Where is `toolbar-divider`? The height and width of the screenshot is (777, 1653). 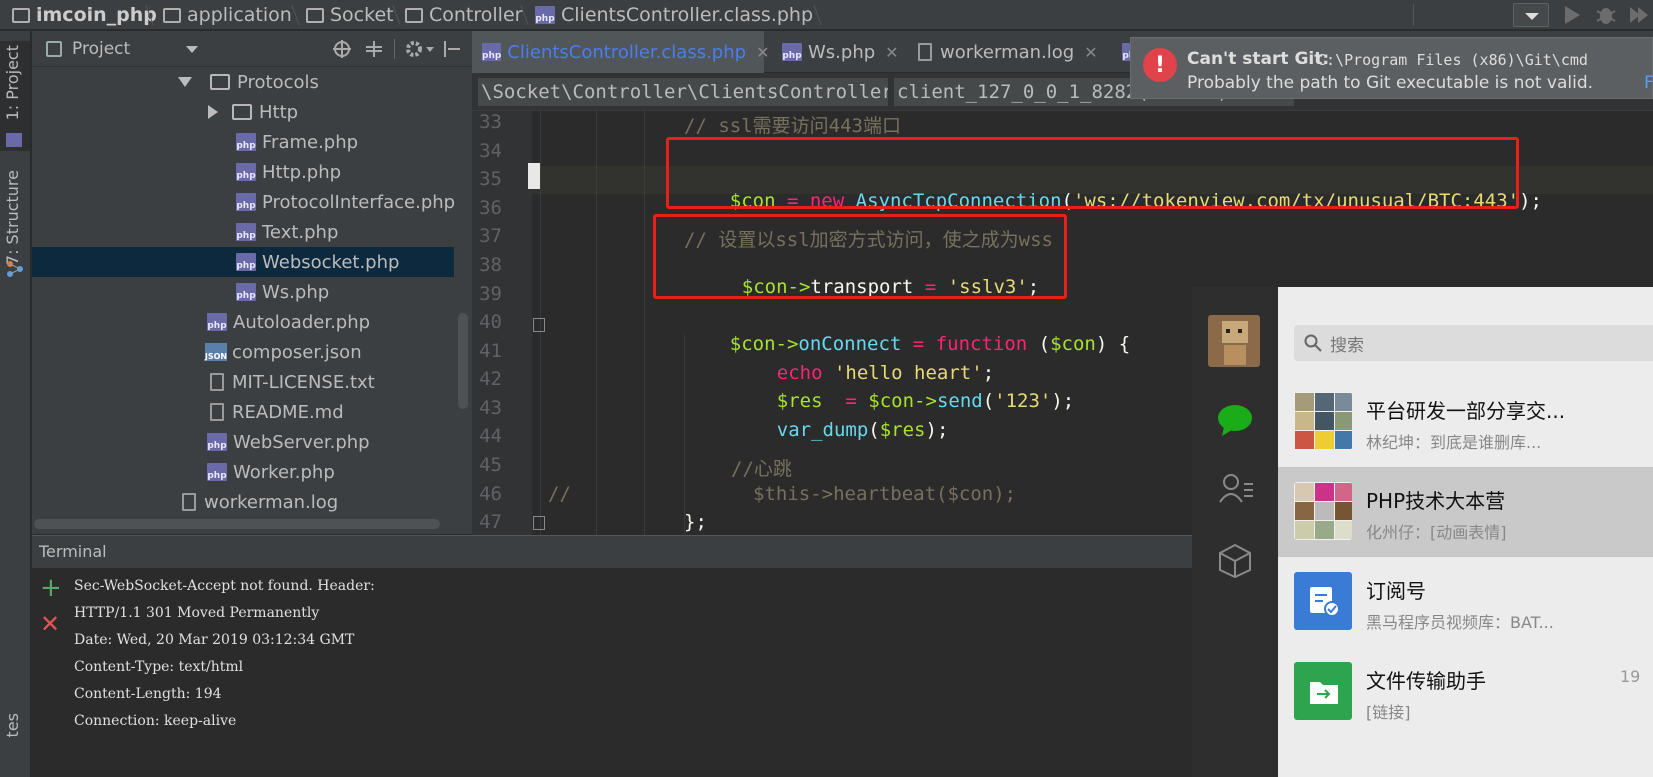 toolbar-divider is located at coordinates (1413, 15).